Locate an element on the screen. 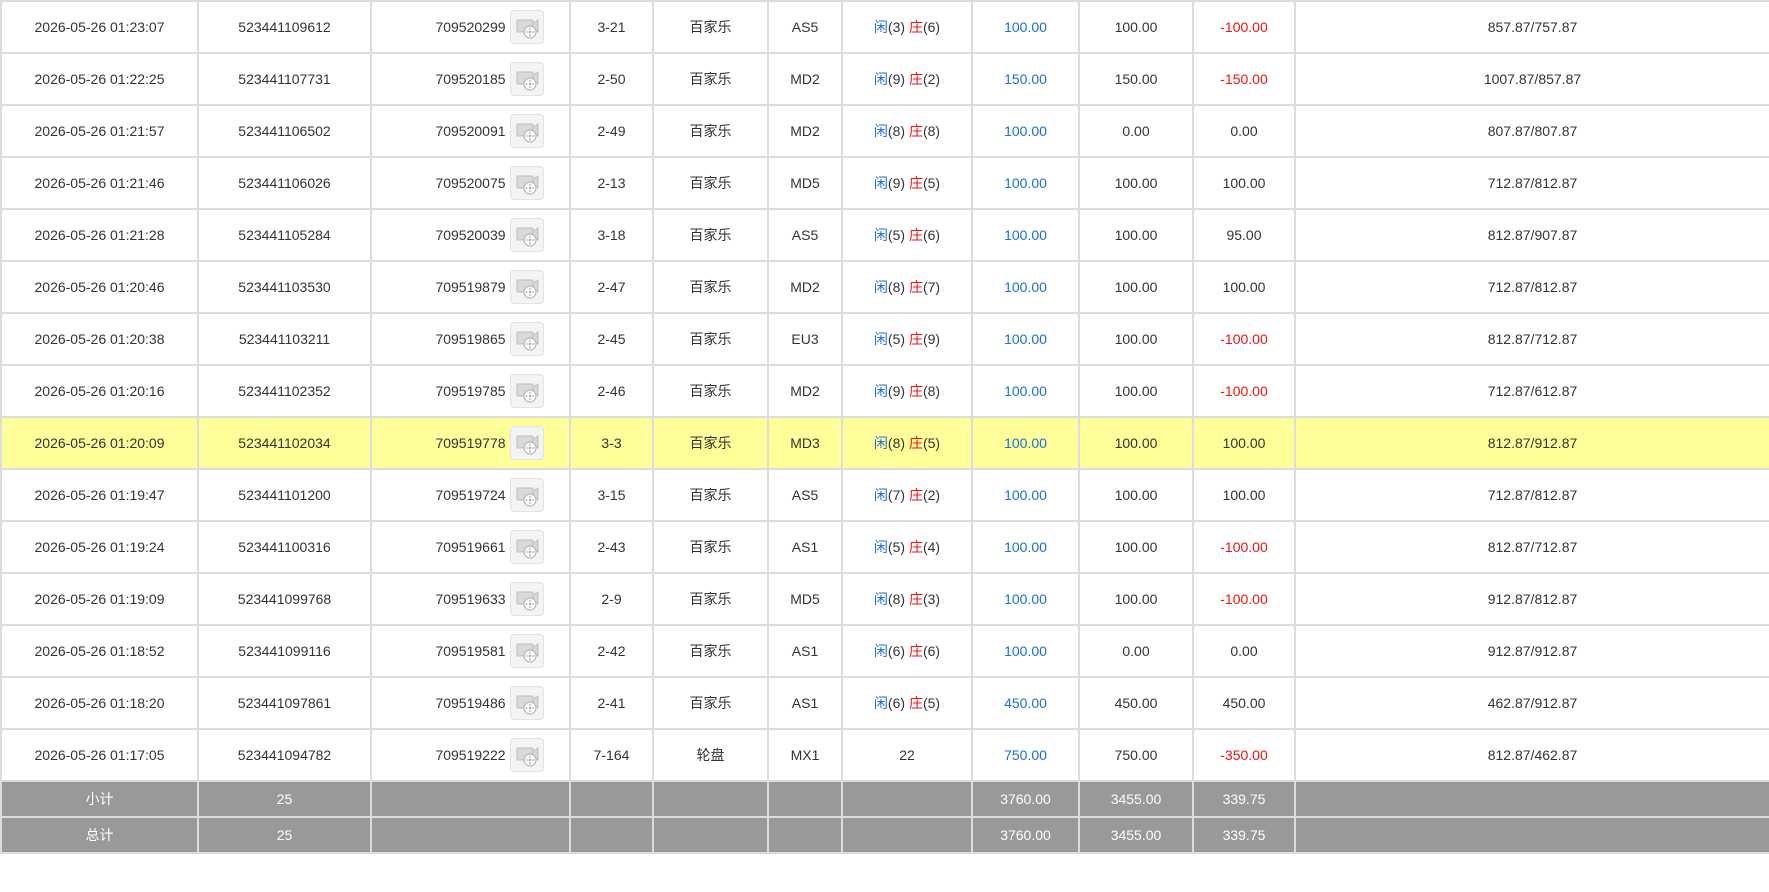  bet-time: 2026-05-26 01:20:16 is located at coordinates (99, 391).